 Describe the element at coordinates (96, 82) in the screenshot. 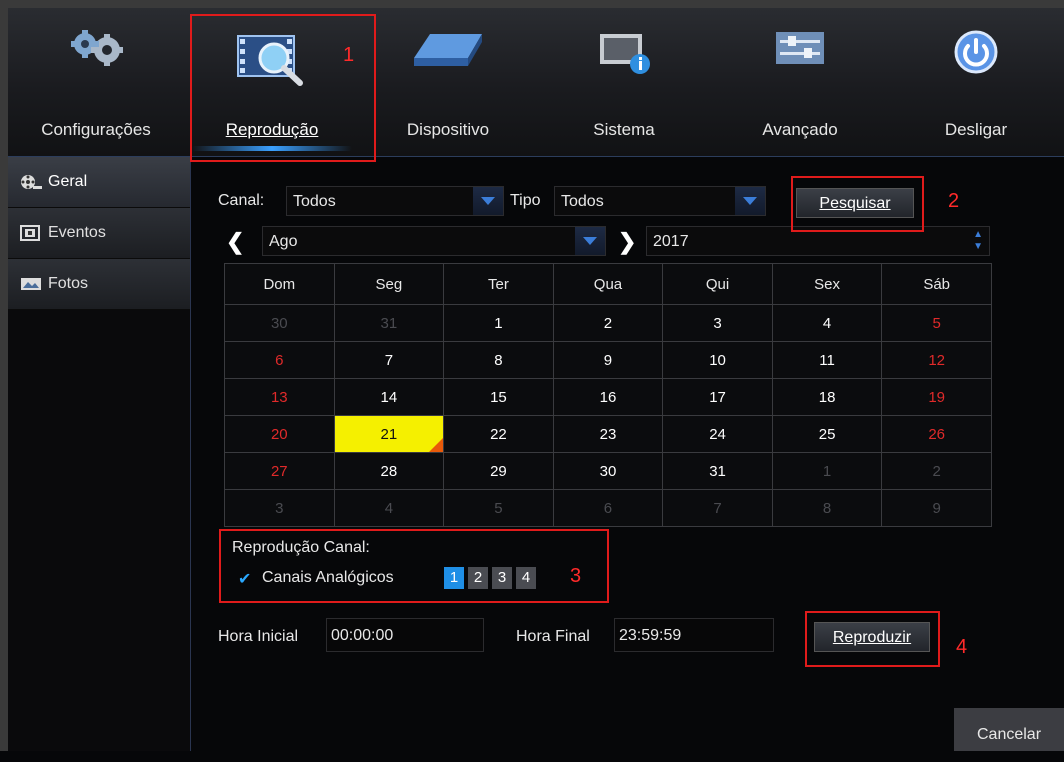

I see `nav-configuracoes: Configurações` at that location.